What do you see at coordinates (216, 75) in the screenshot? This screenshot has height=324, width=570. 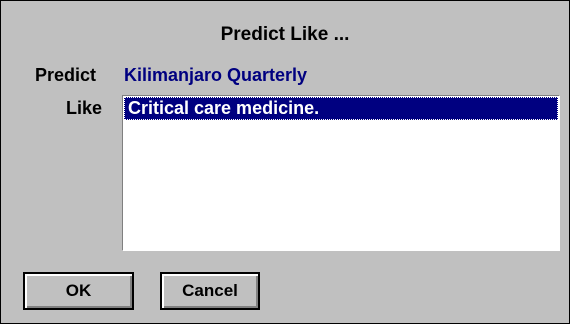 I see `predict-value: Kilimanjaro Quarterly` at bounding box center [216, 75].